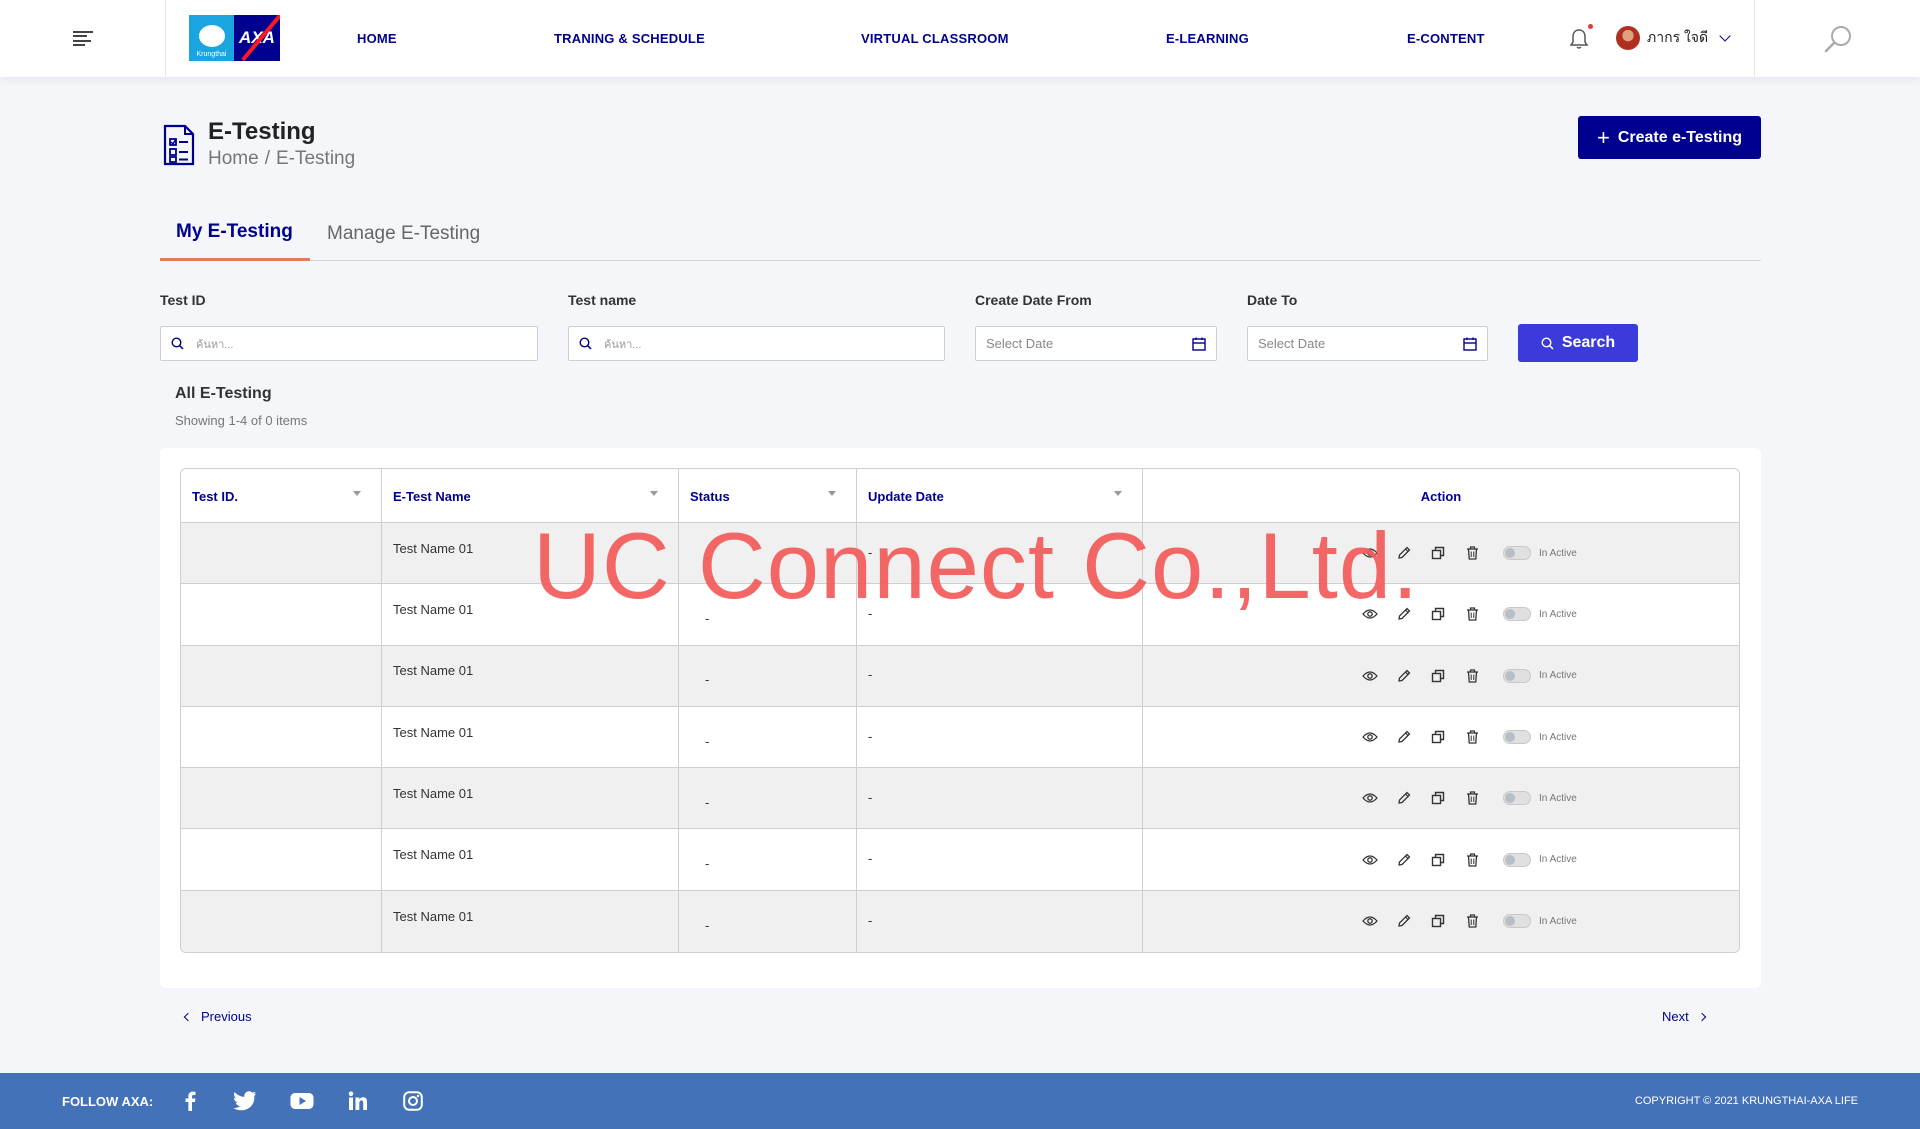  I want to click on column-update-date: Update Date, so click(1000, 496).